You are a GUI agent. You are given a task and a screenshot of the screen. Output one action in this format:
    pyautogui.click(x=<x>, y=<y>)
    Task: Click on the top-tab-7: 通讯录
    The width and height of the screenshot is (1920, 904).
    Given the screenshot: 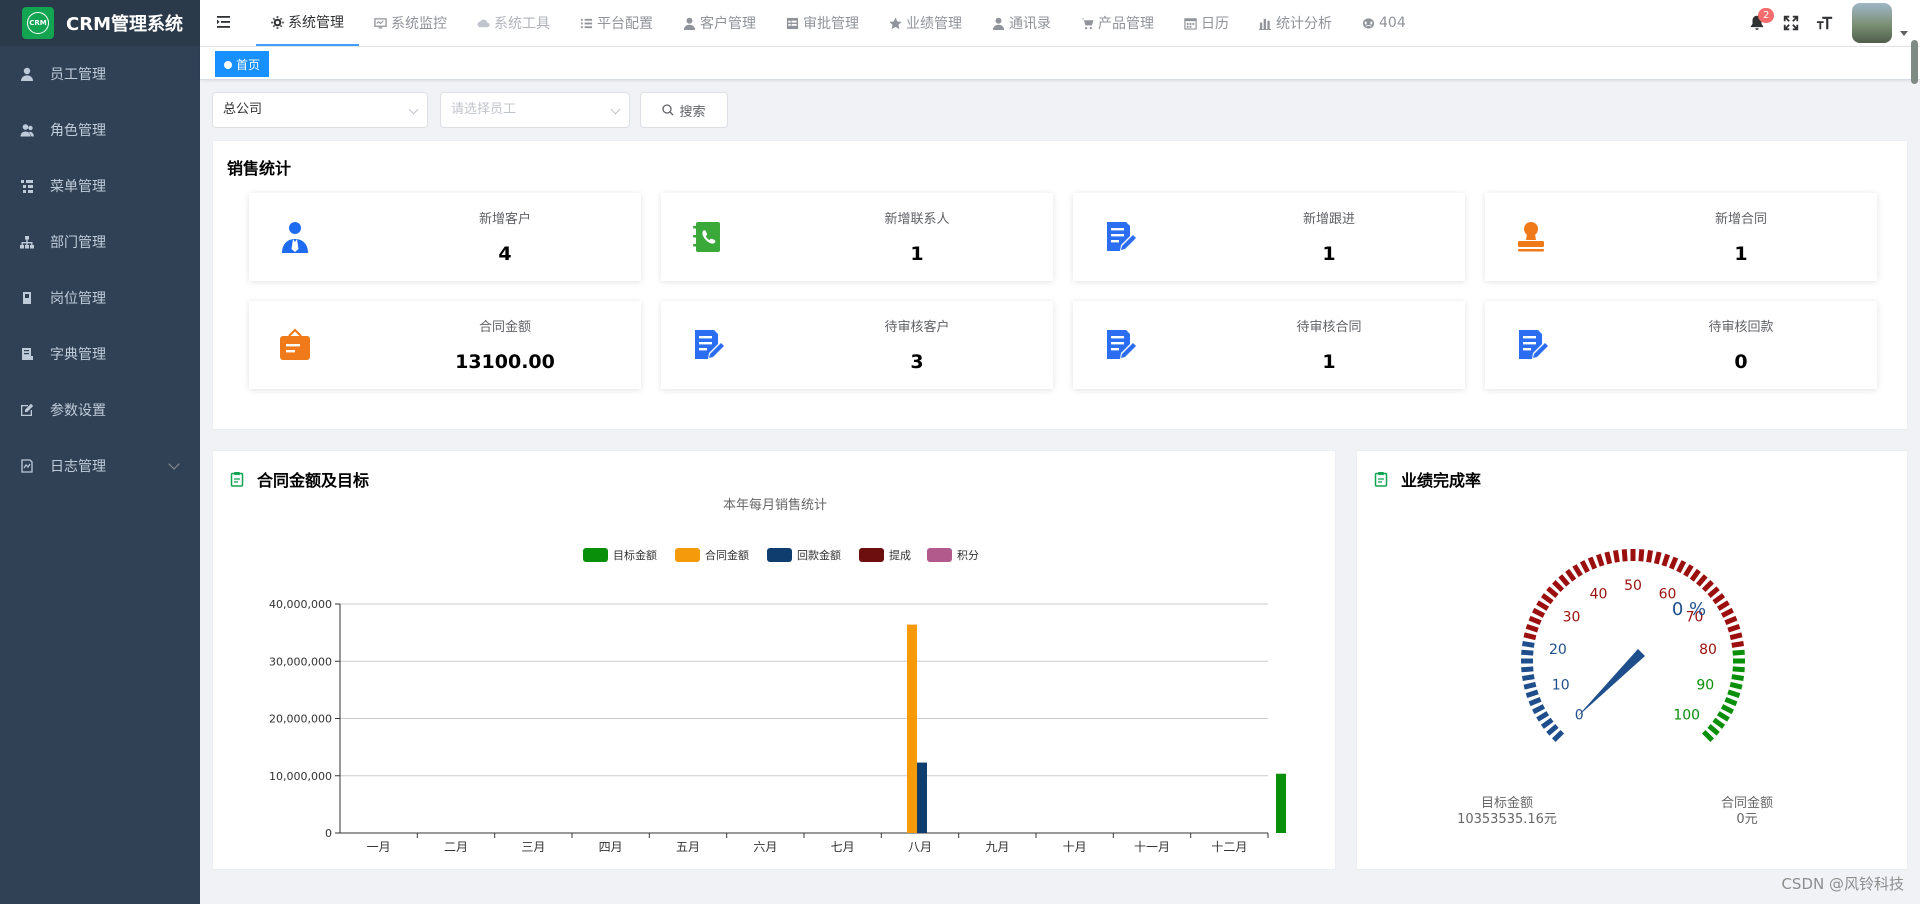 What is the action you would take?
    pyautogui.click(x=1021, y=23)
    